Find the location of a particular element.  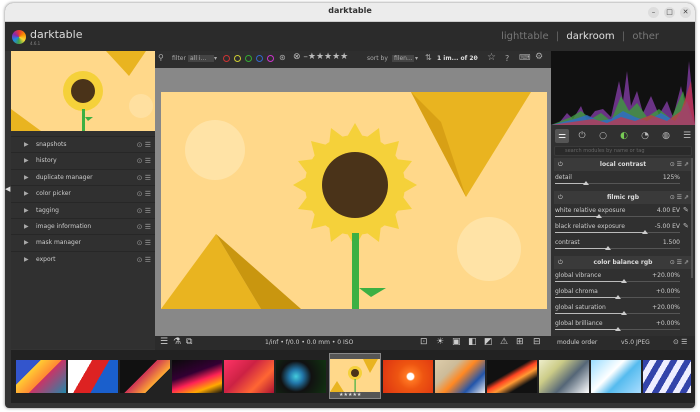

navigation-thumbnail is located at coordinates (83, 91).